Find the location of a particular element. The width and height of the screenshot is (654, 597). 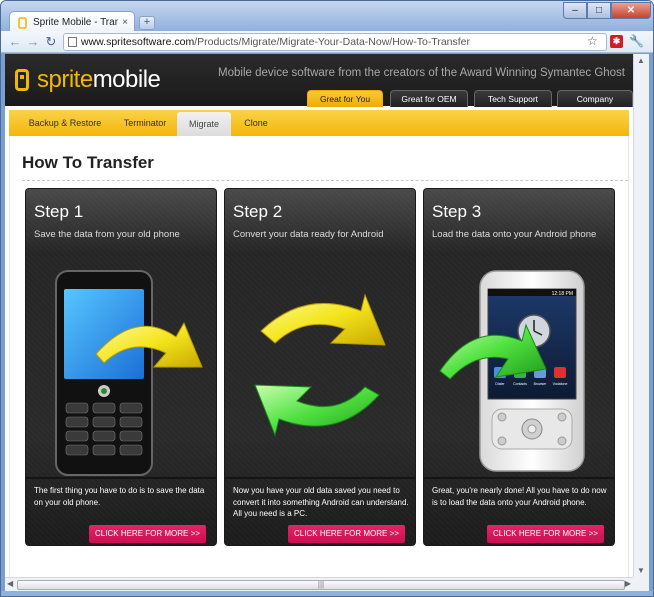

close-window-button: ✕ is located at coordinates (631, 10).